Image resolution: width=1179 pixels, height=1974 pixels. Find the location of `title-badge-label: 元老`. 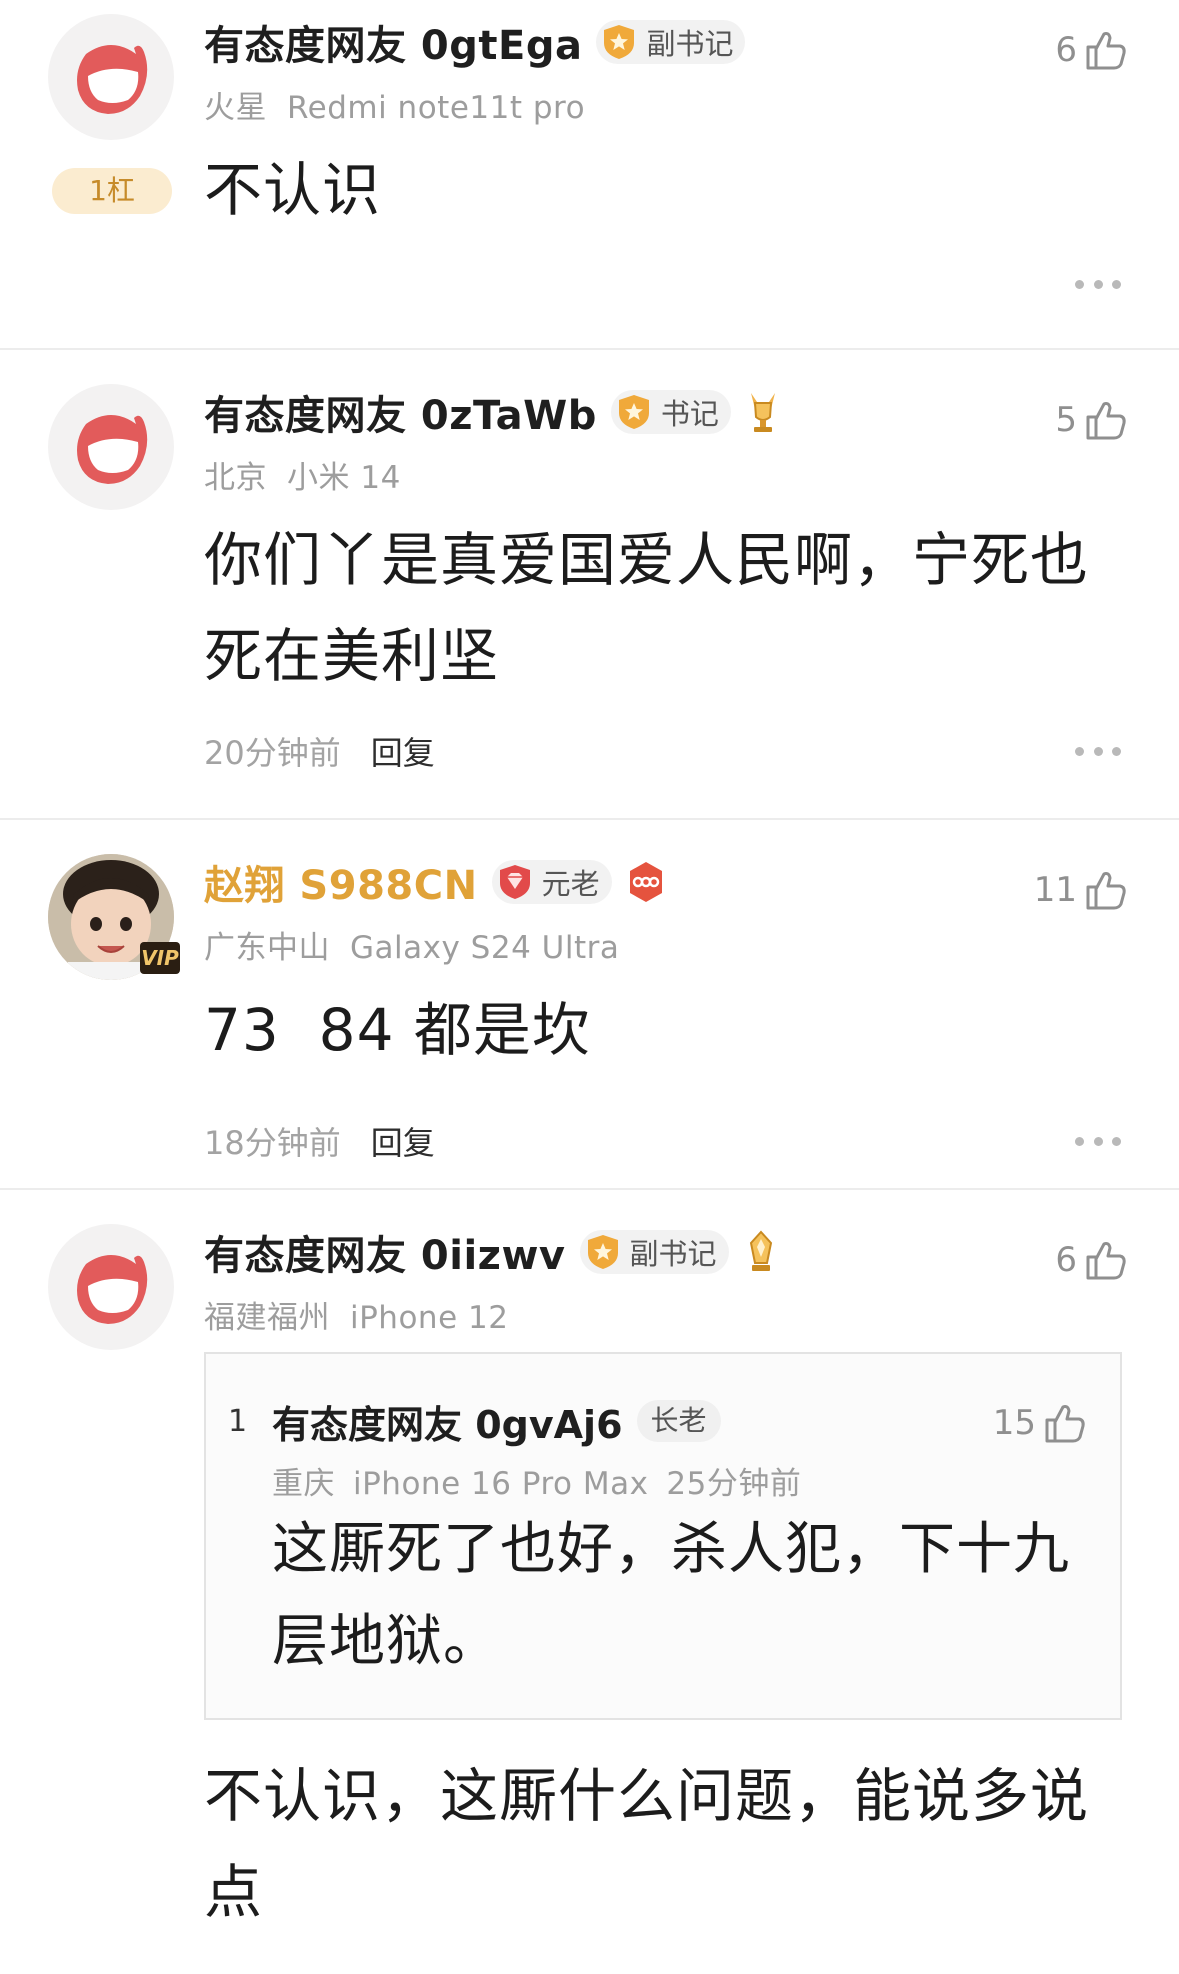

title-badge-label: 元老 is located at coordinates (570, 884).